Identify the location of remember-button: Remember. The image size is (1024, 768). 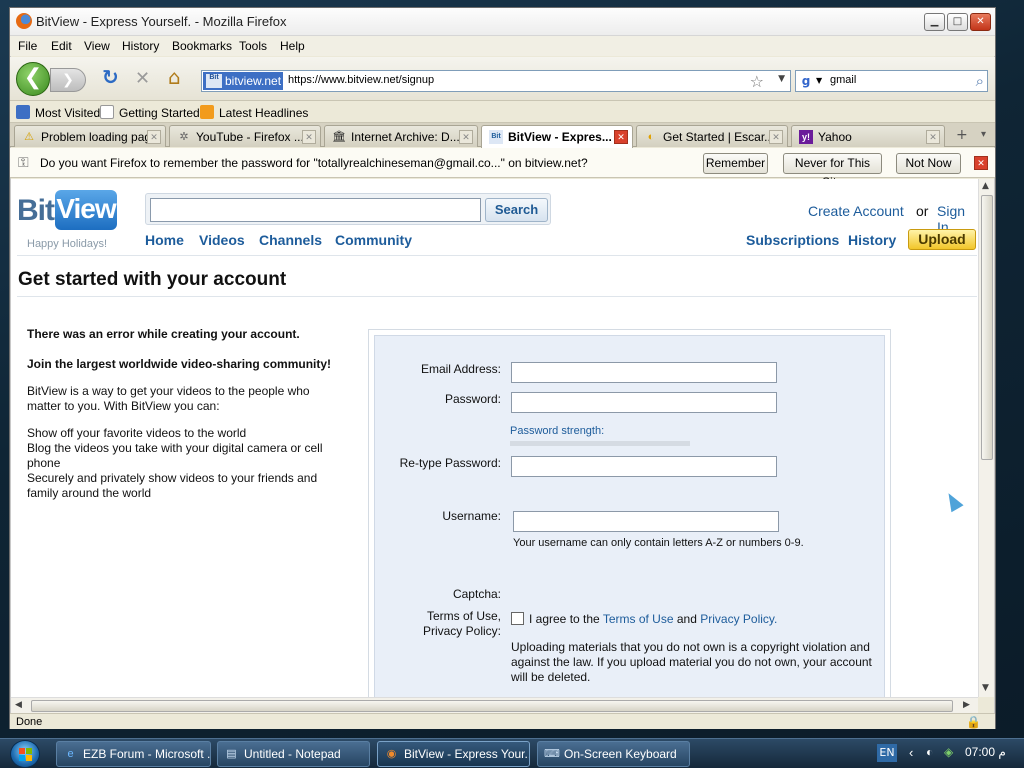
(735, 163).